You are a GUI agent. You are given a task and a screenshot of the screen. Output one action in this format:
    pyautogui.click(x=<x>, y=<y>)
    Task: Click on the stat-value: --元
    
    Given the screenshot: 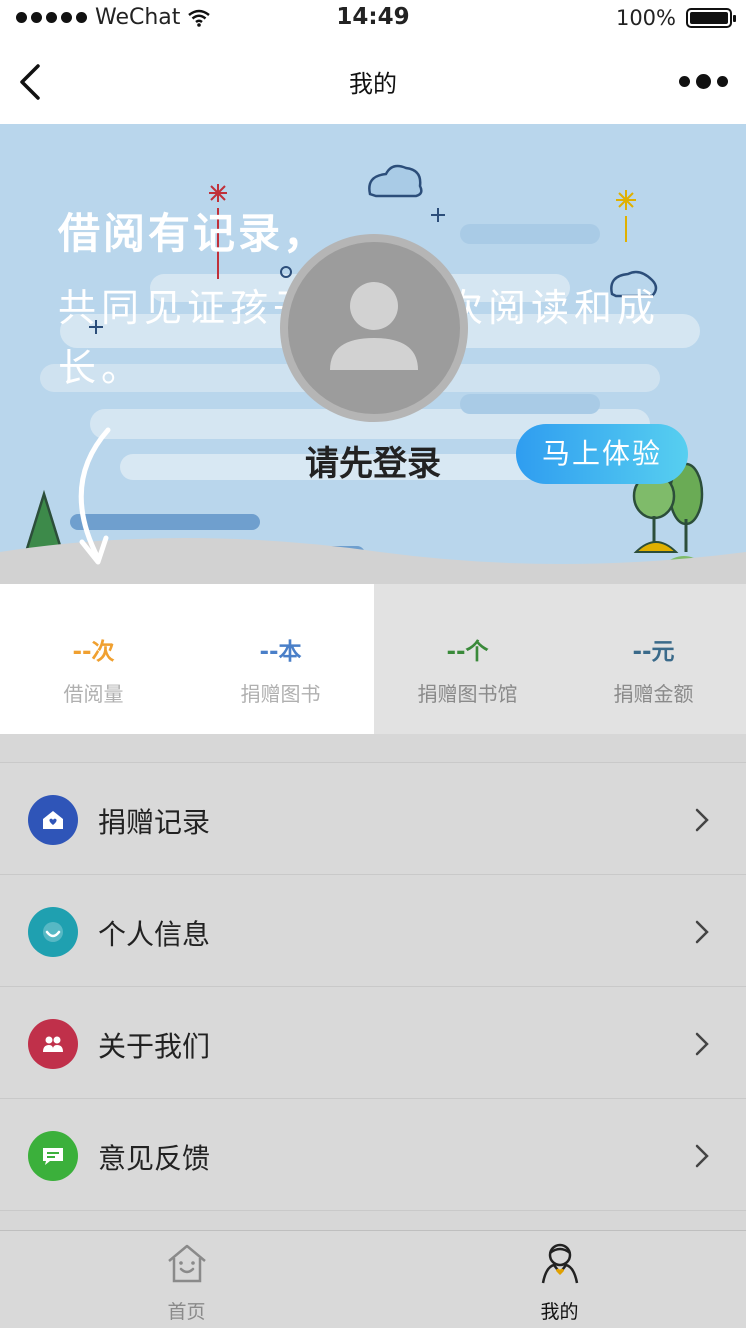 What is the action you would take?
    pyautogui.click(x=653, y=652)
    